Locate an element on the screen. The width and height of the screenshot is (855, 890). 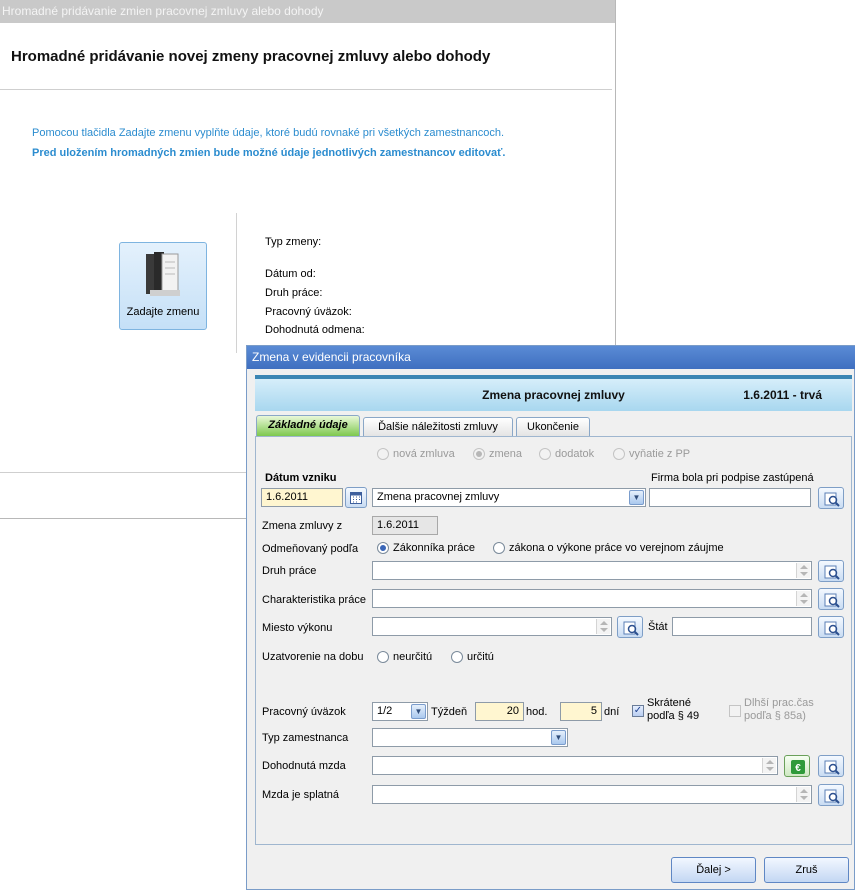
place-search-button is located at coordinates (630, 627).